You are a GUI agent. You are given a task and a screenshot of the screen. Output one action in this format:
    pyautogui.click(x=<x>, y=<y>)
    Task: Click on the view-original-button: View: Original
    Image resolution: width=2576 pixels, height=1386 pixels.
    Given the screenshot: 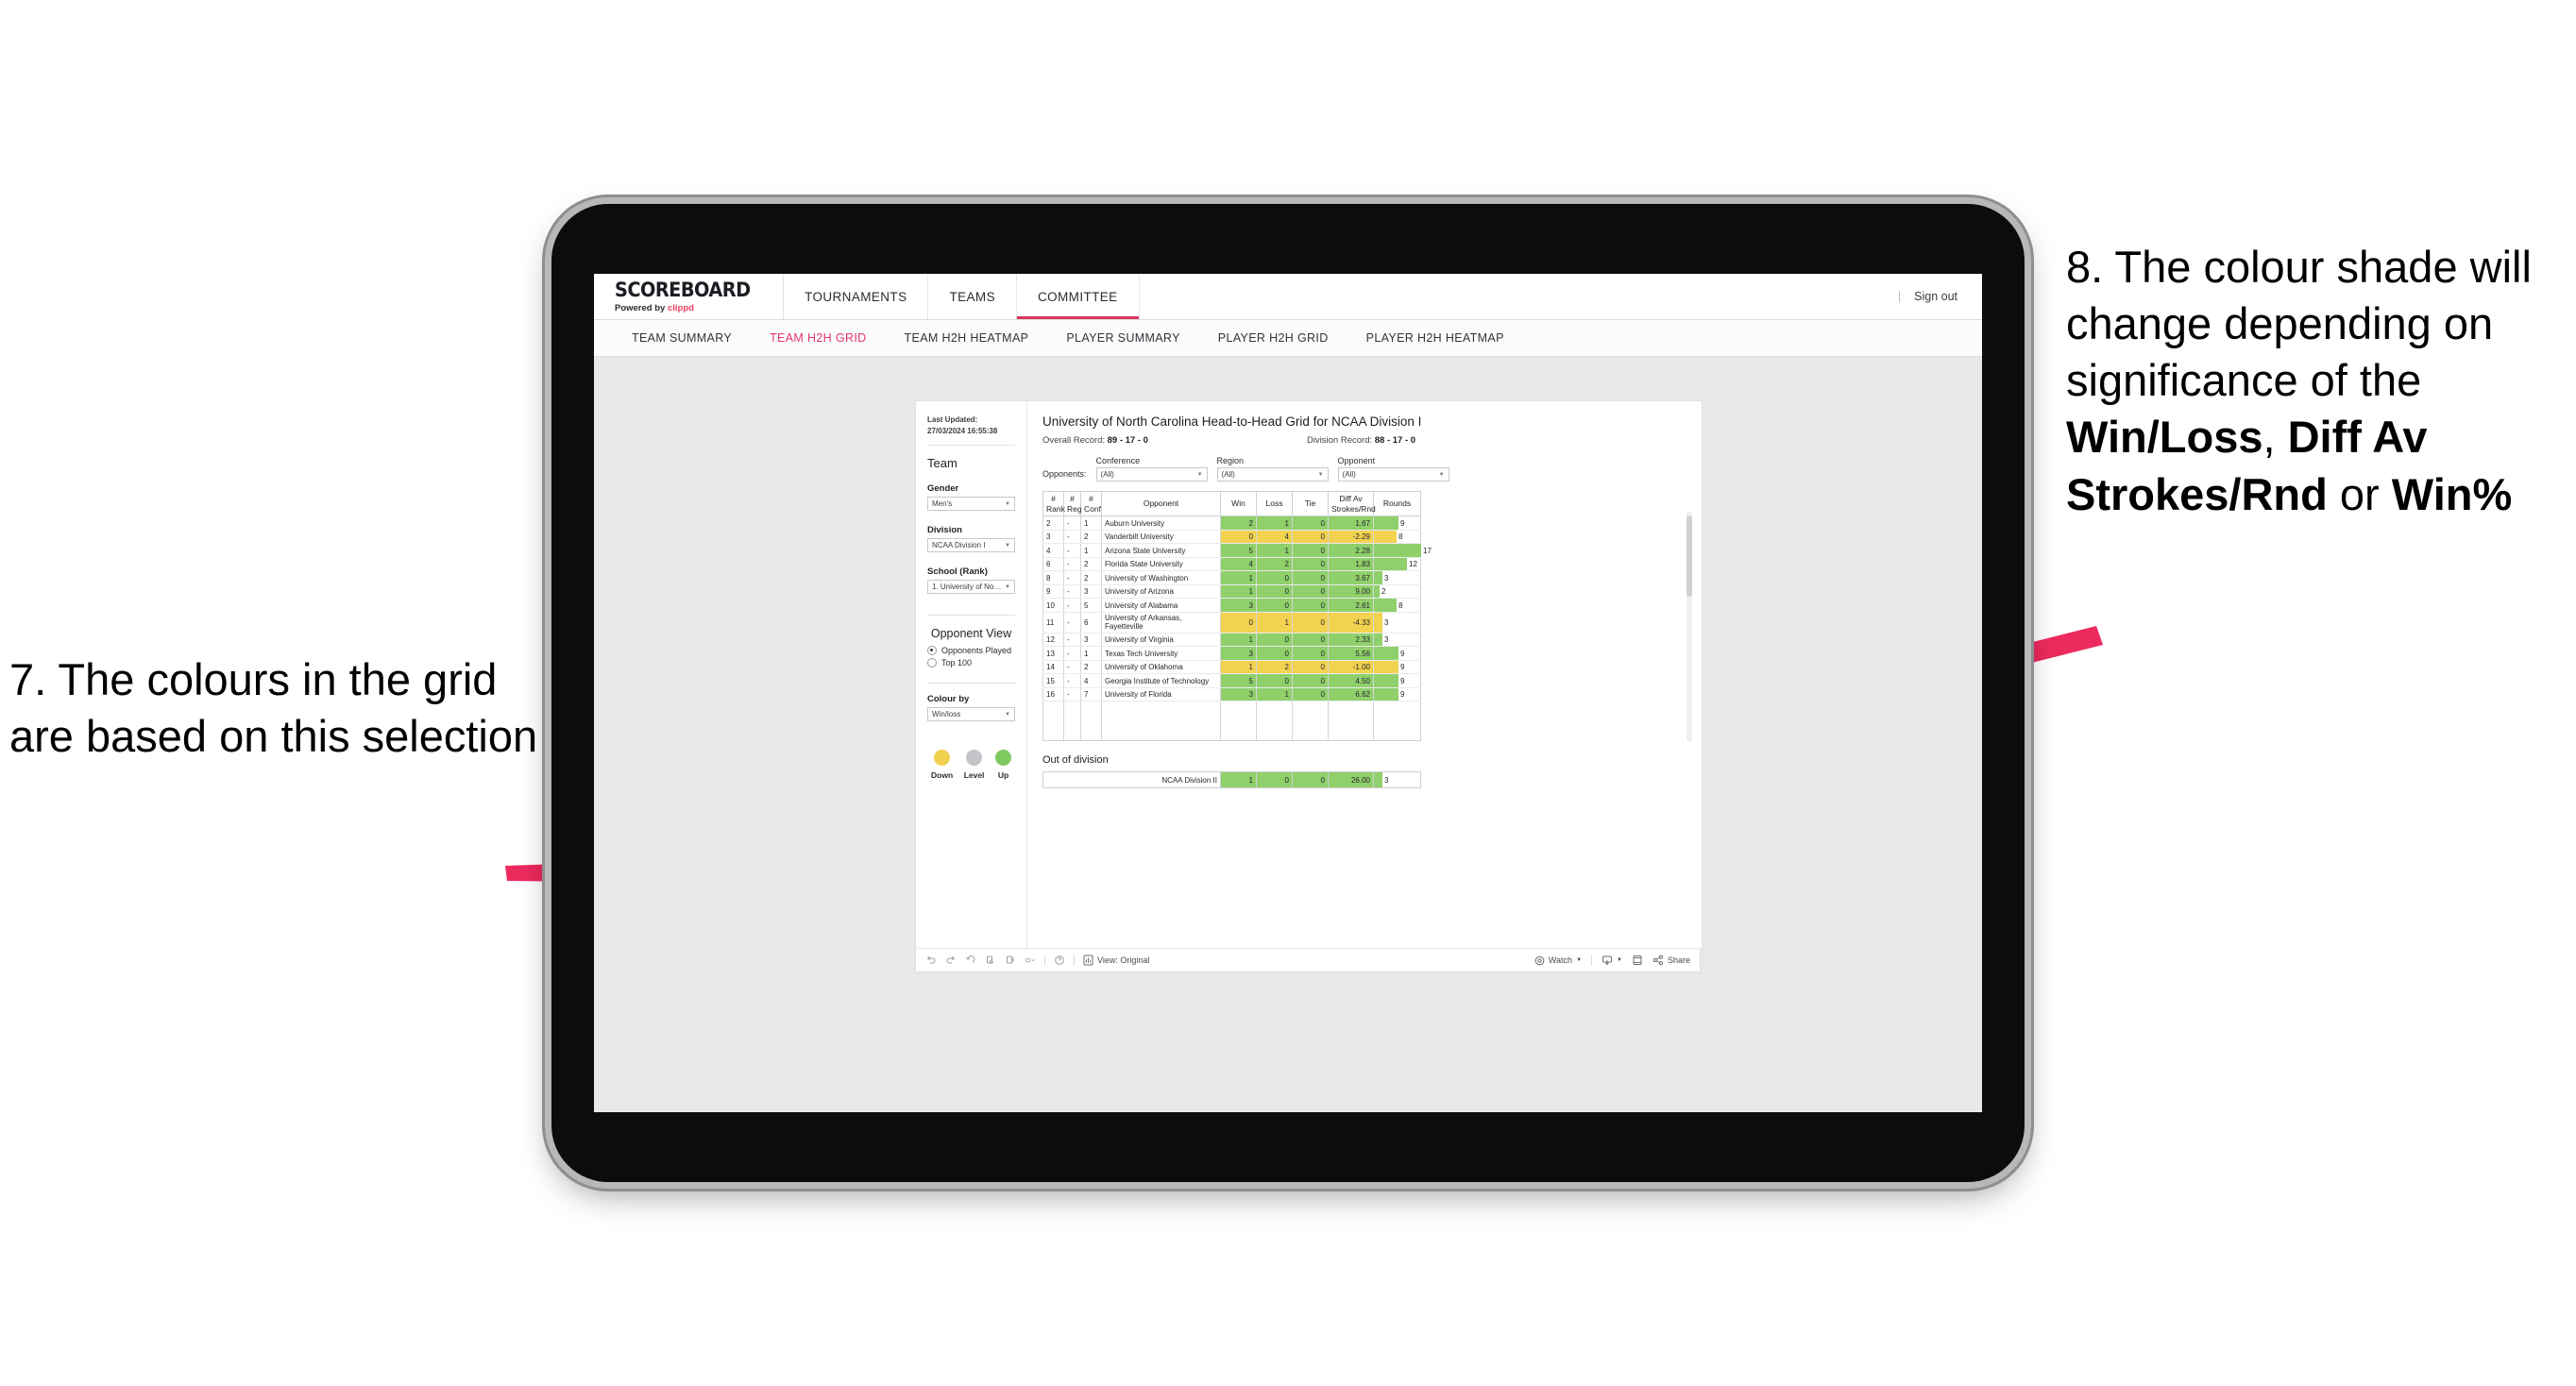 What is the action you would take?
    pyautogui.click(x=1116, y=960)
    